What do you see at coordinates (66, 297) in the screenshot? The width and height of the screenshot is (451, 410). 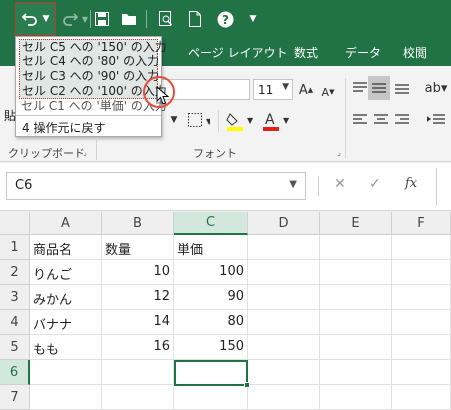 I see `cell-a3: みかん` at bounding box center [66, 297].